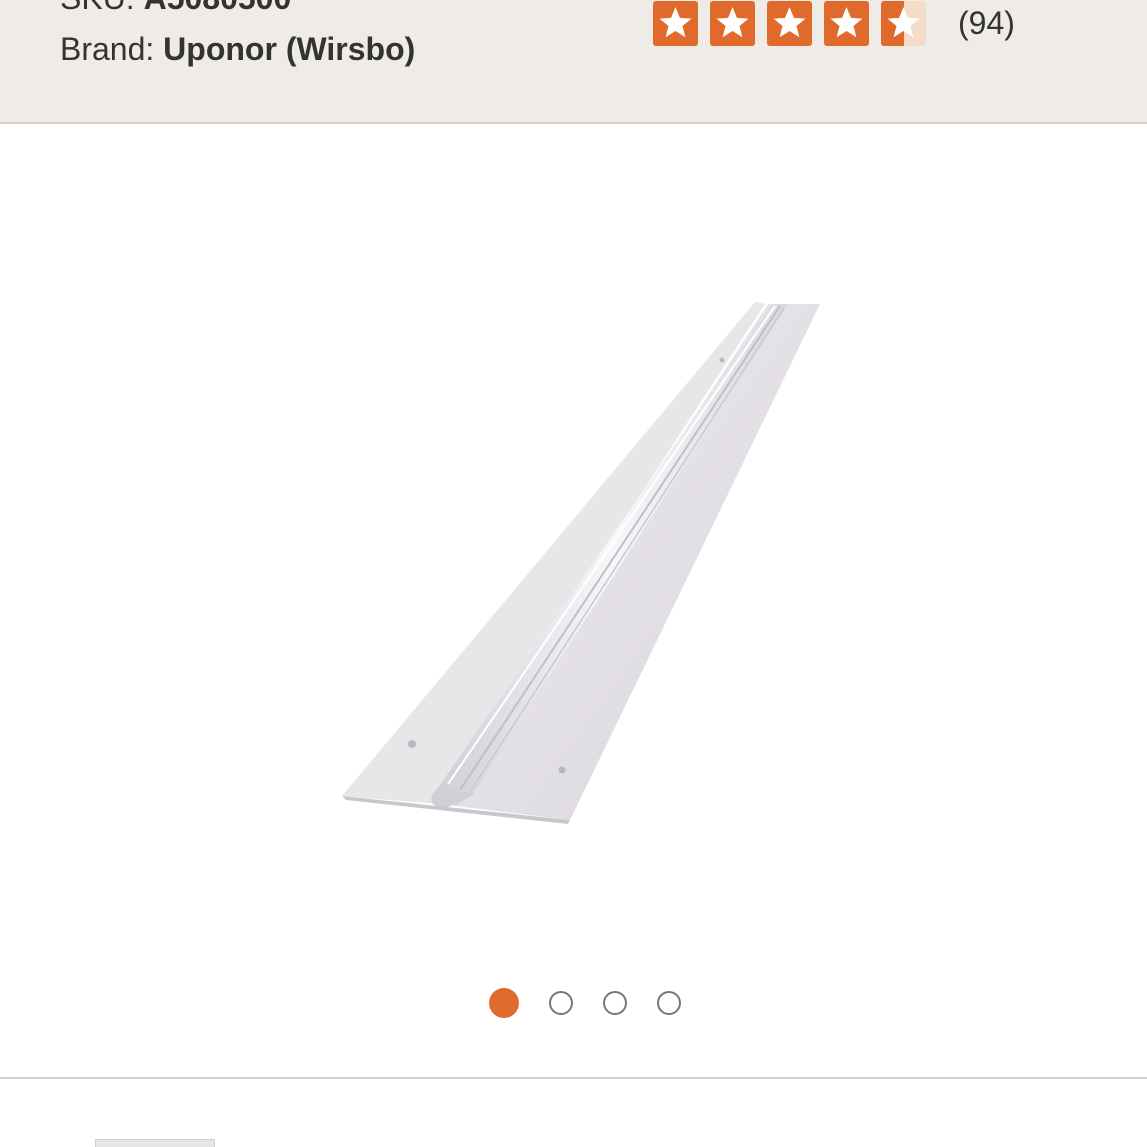 Image resolution: width=1147 pixels, height=1147 pixels. I want to click on section-divider, so click(573, 1078).